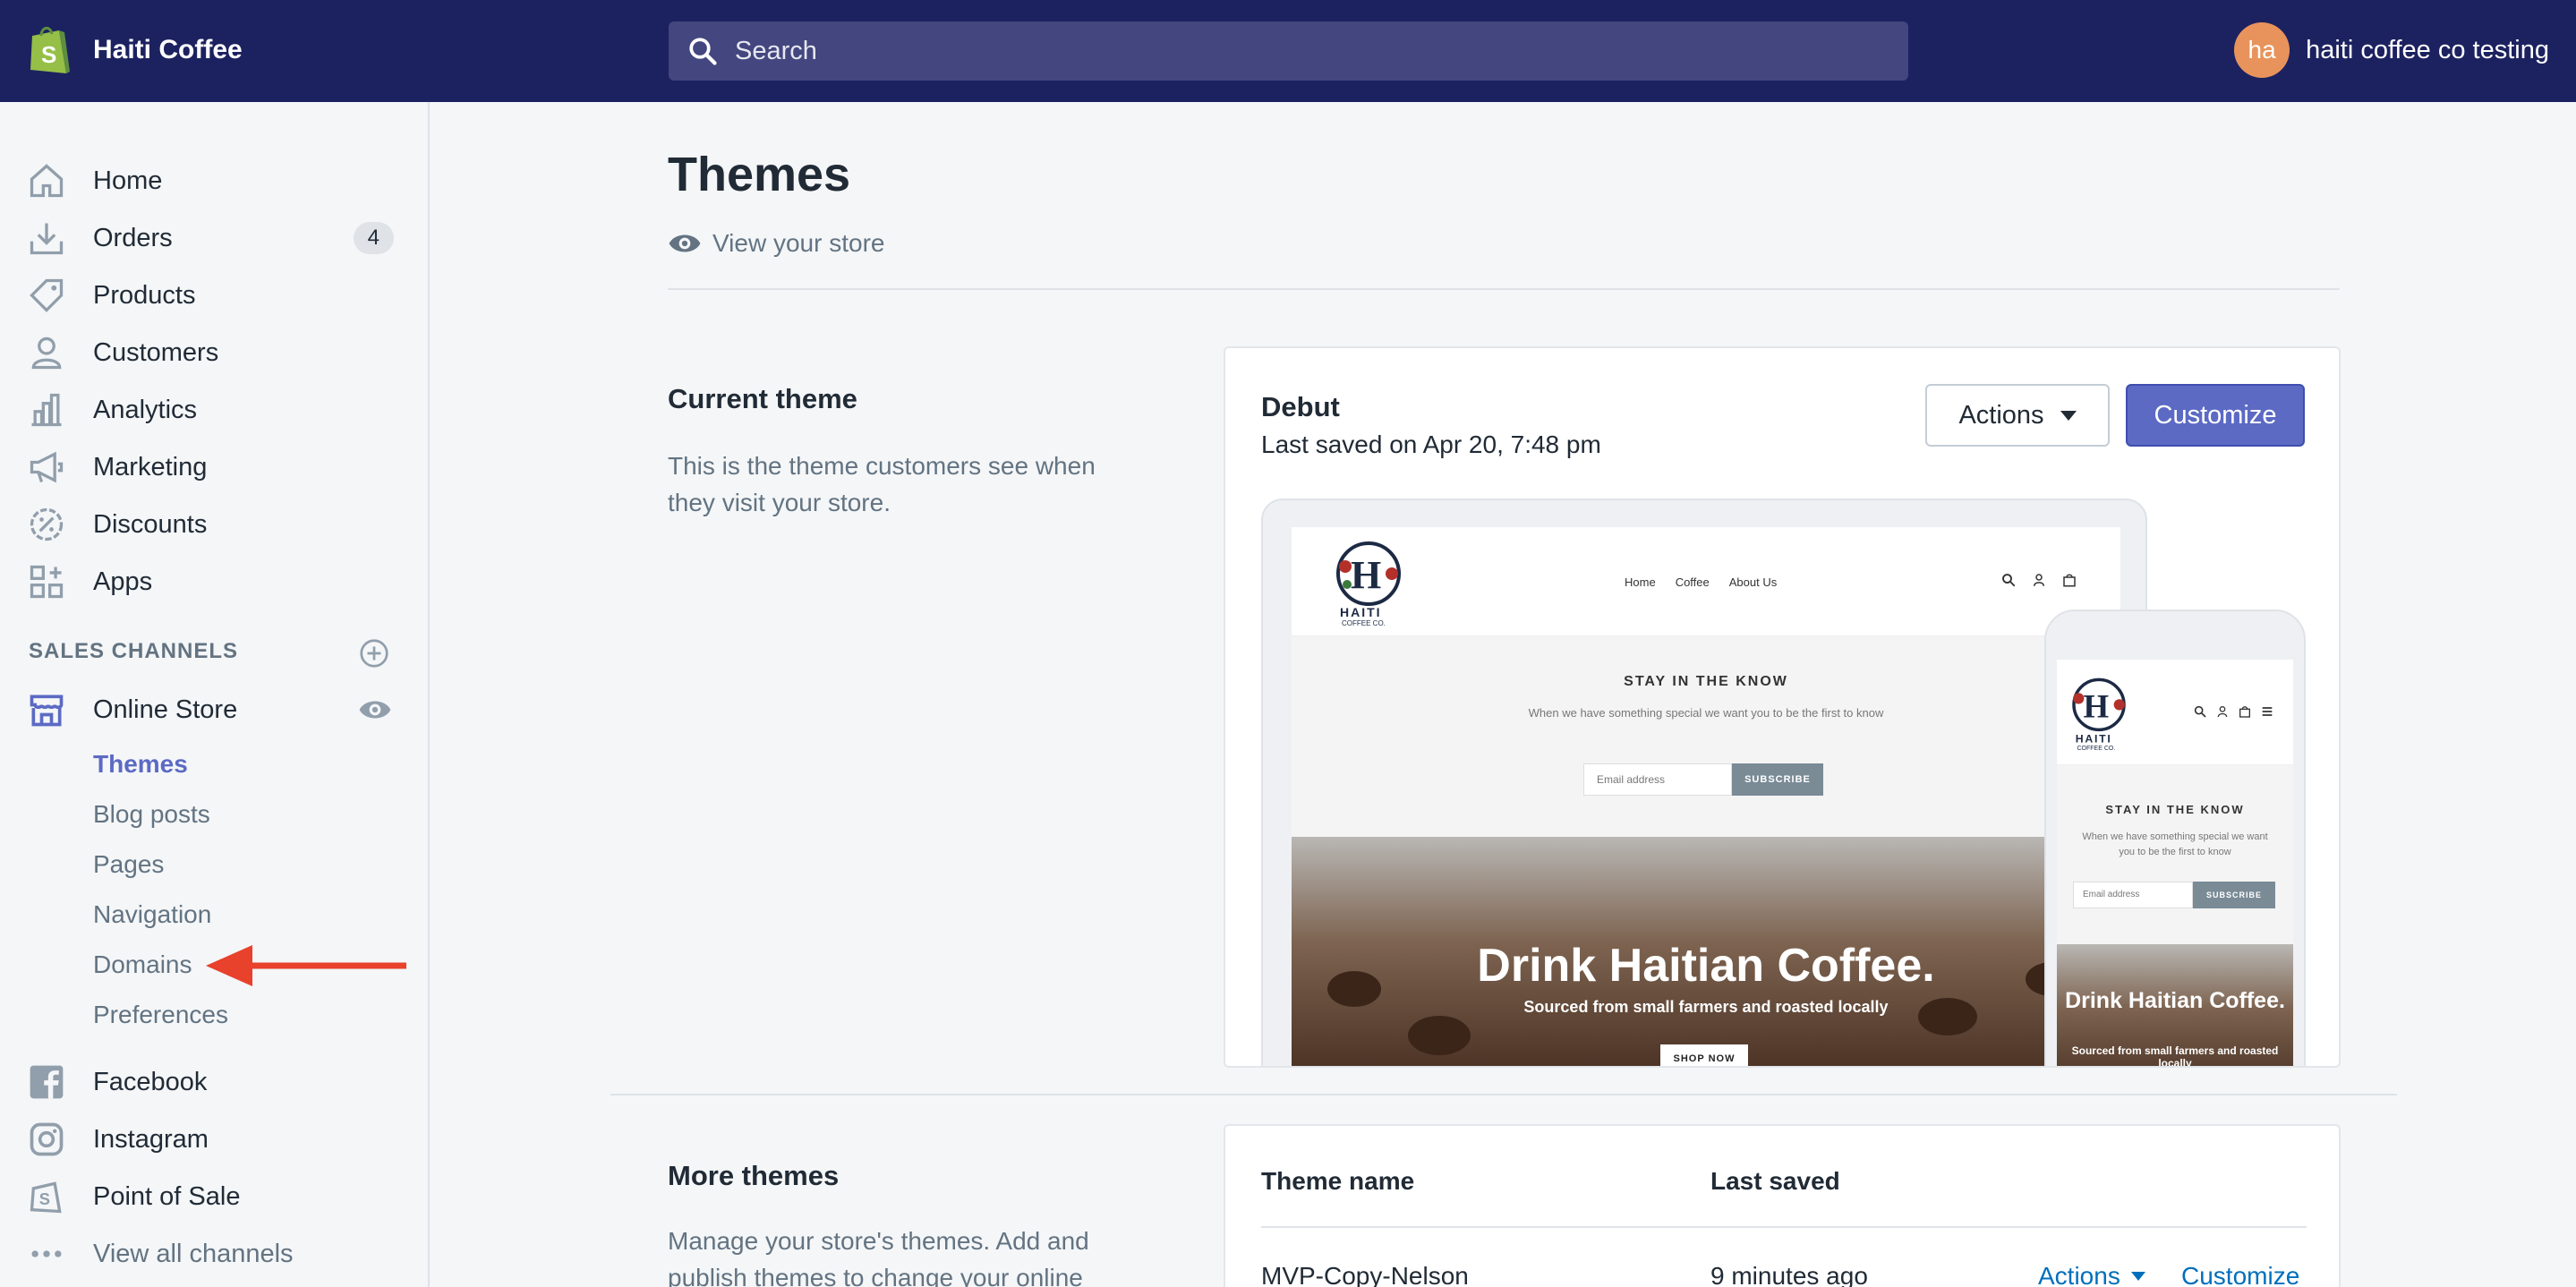 Image resolution: width=2576 pixels, height=1287 pixels. I want to click on add-channel-icon, so click(374, 653).